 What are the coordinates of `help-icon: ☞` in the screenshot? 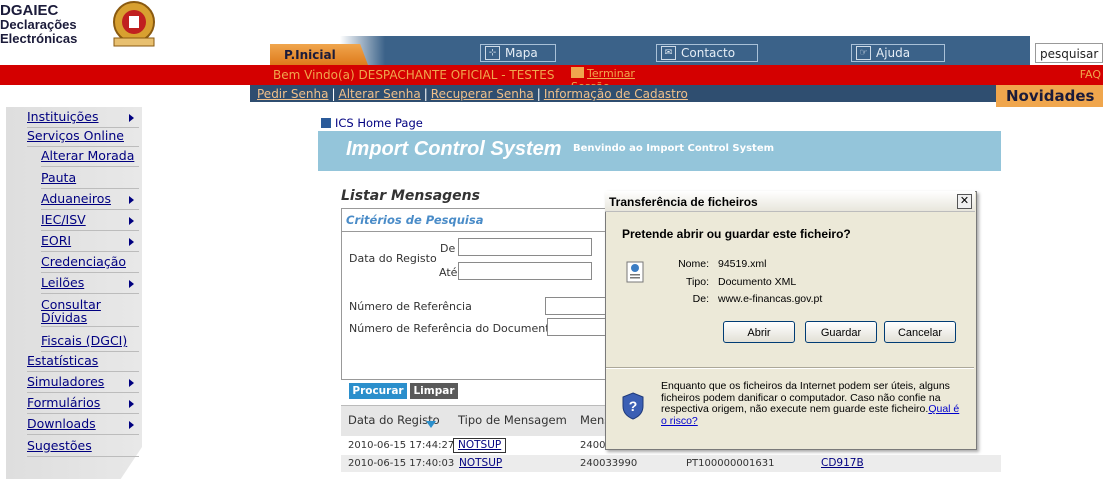 It's located at (863, 53).